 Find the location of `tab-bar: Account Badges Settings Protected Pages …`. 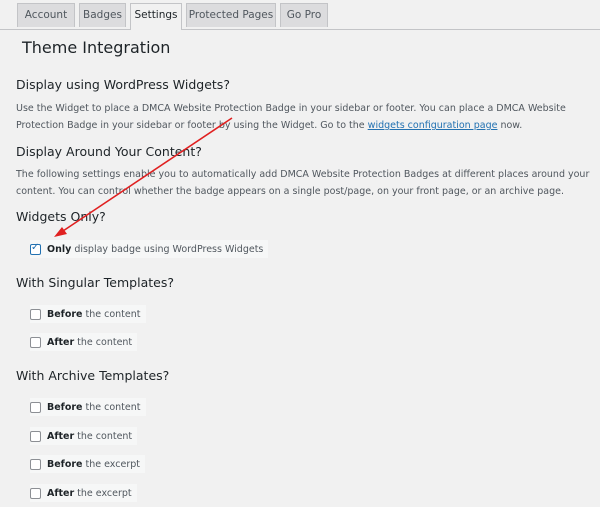

tab-bar: Account Badges Settings Protected Pages … is located at coordinates (300, 15).